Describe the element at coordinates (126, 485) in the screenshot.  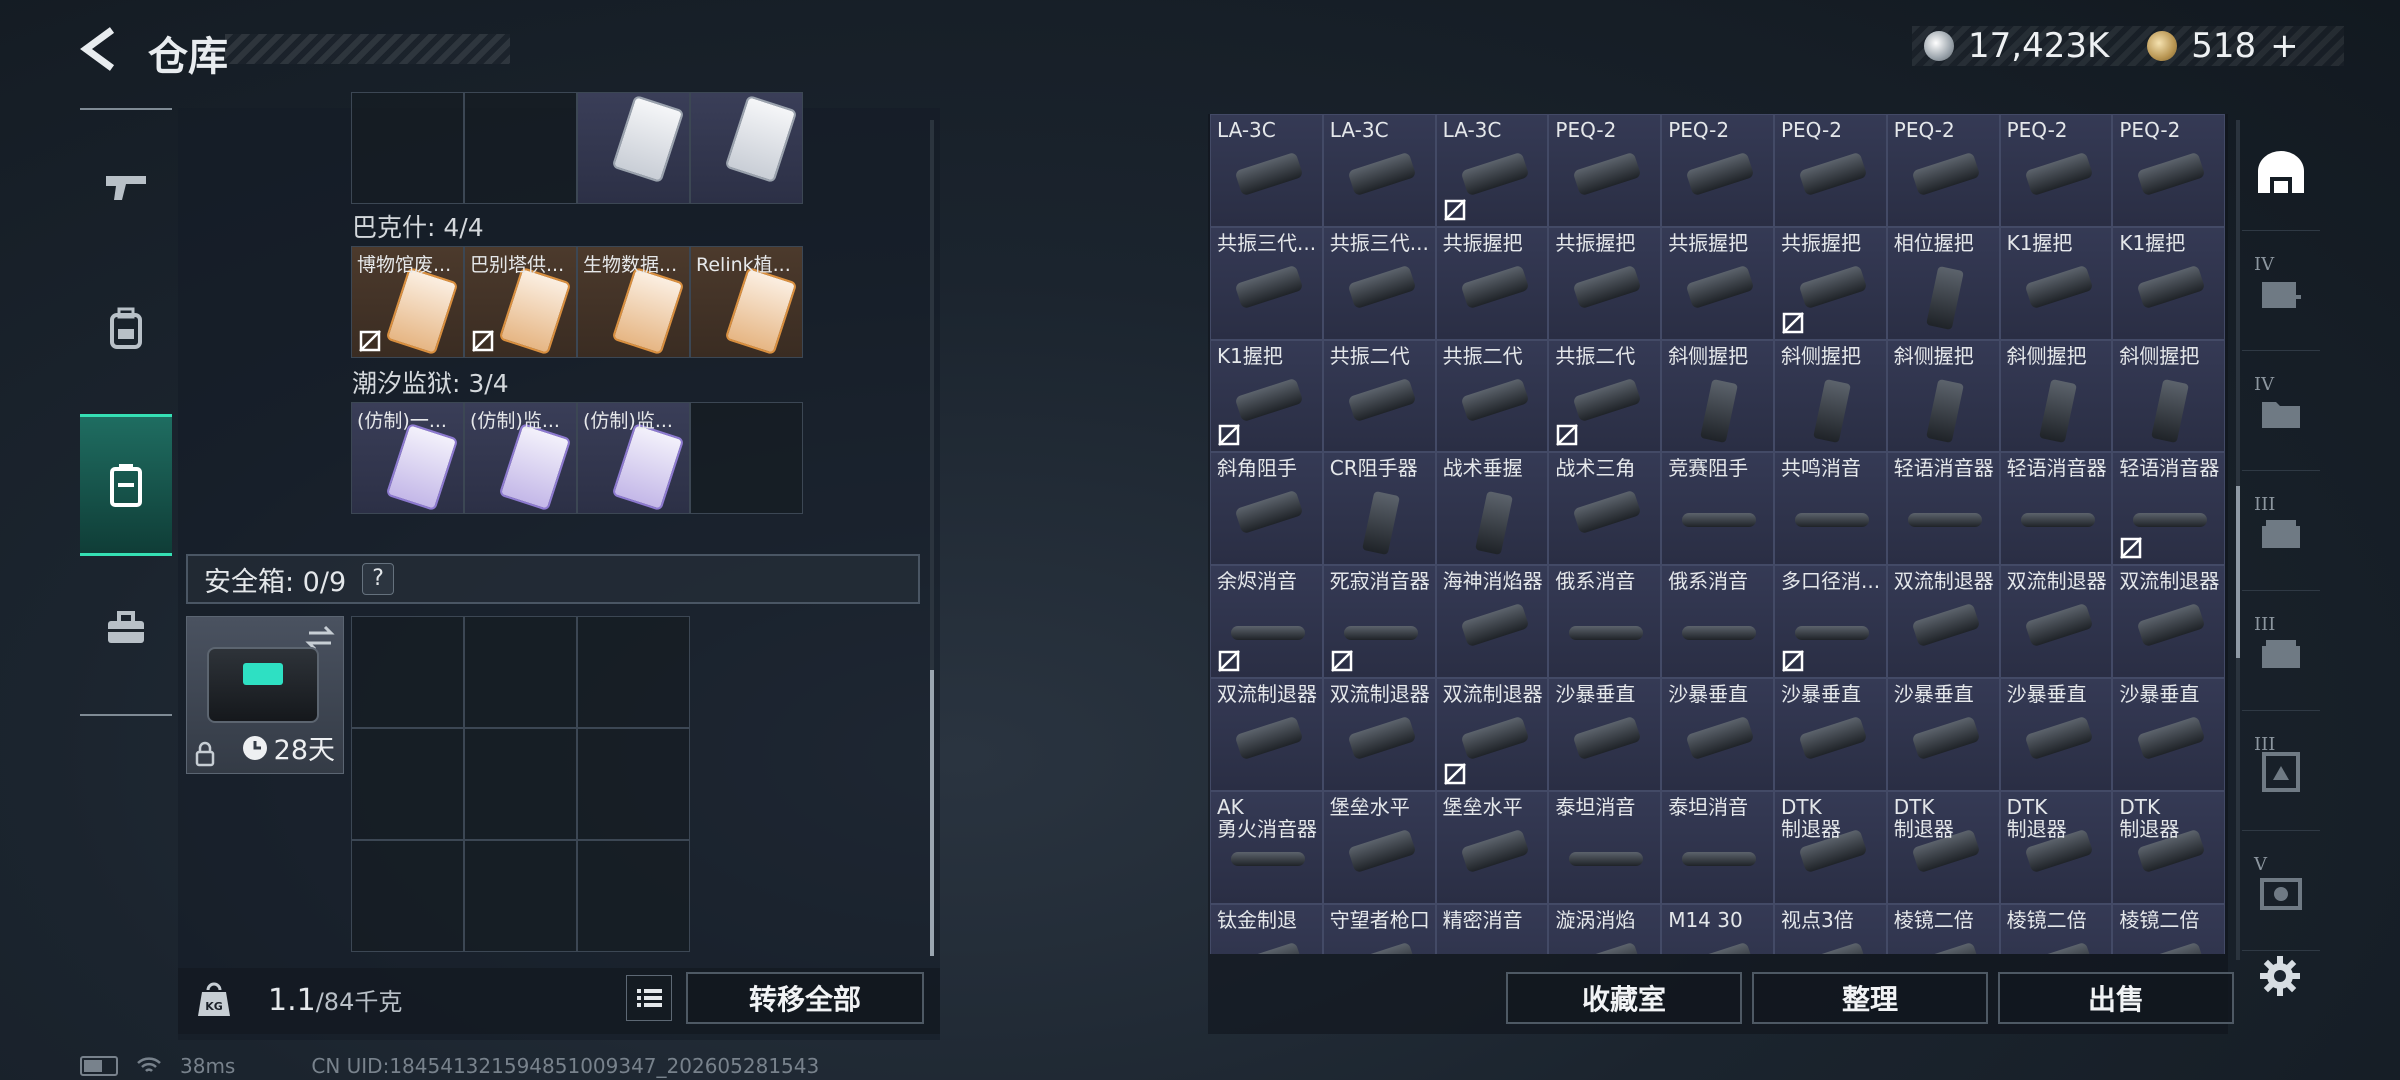
I see `tab-containers` at that location.